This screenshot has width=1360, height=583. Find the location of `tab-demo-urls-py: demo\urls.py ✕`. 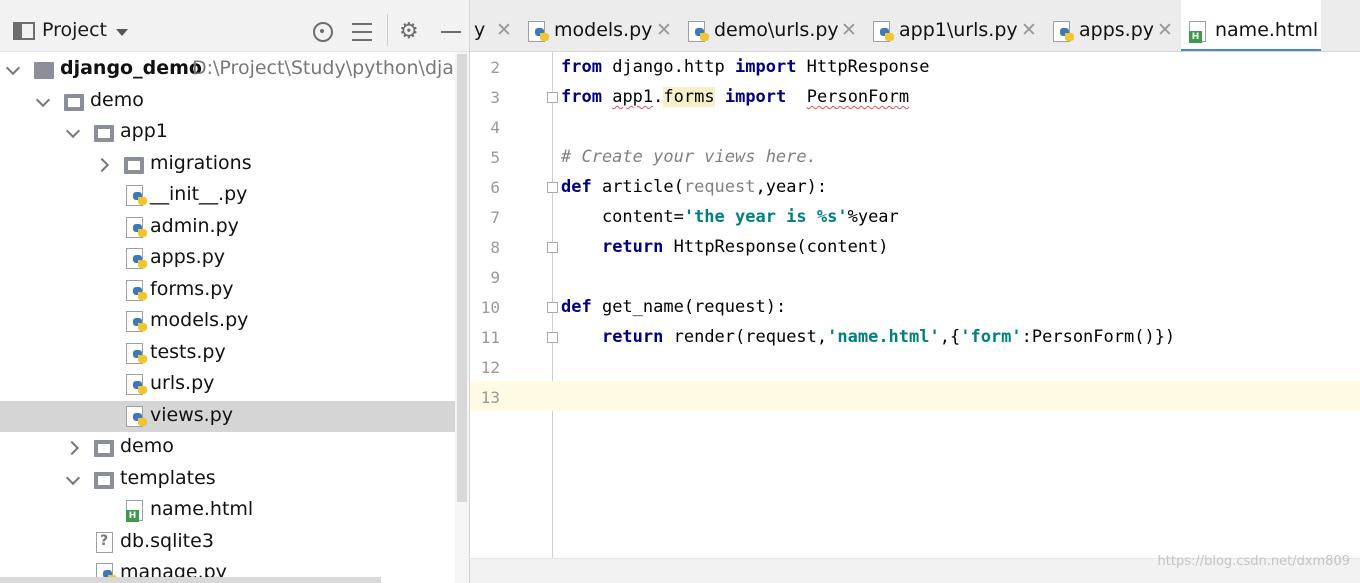

tab-demo-urls-py: demo\urls.py ✕ is located at coordinates (772, 25).